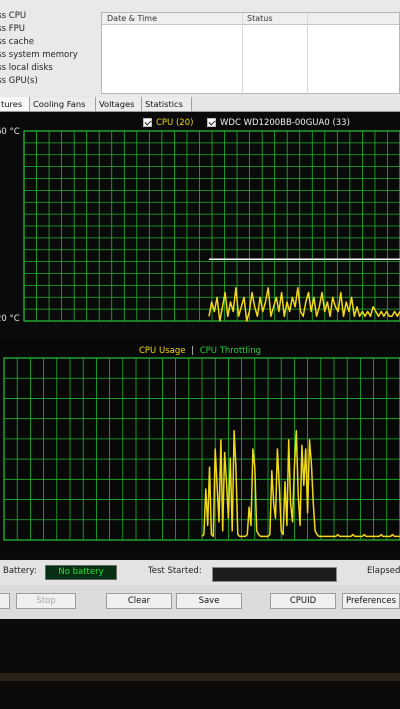 Image resolution: width=400 pixels, height=709 pixels. I want to click on cpu-temperature-line, so click(304, 304).